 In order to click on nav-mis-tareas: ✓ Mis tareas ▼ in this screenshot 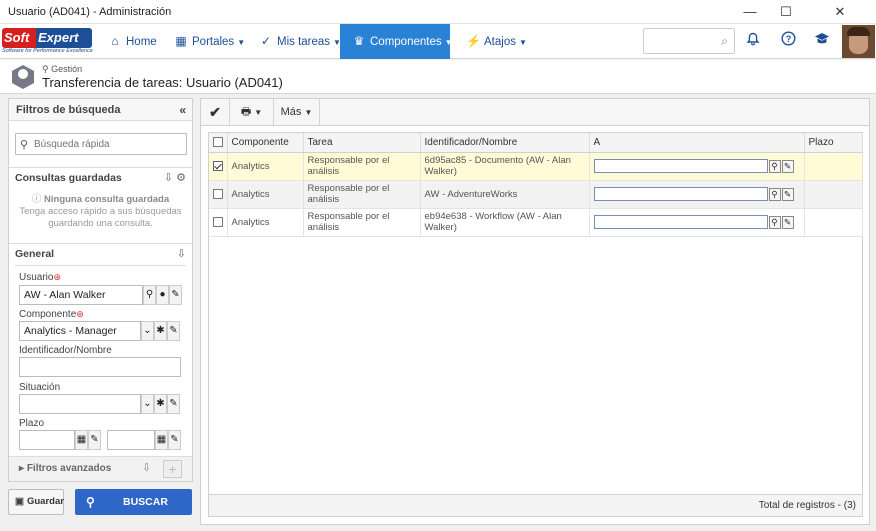, I will do `click(300, 41)`.